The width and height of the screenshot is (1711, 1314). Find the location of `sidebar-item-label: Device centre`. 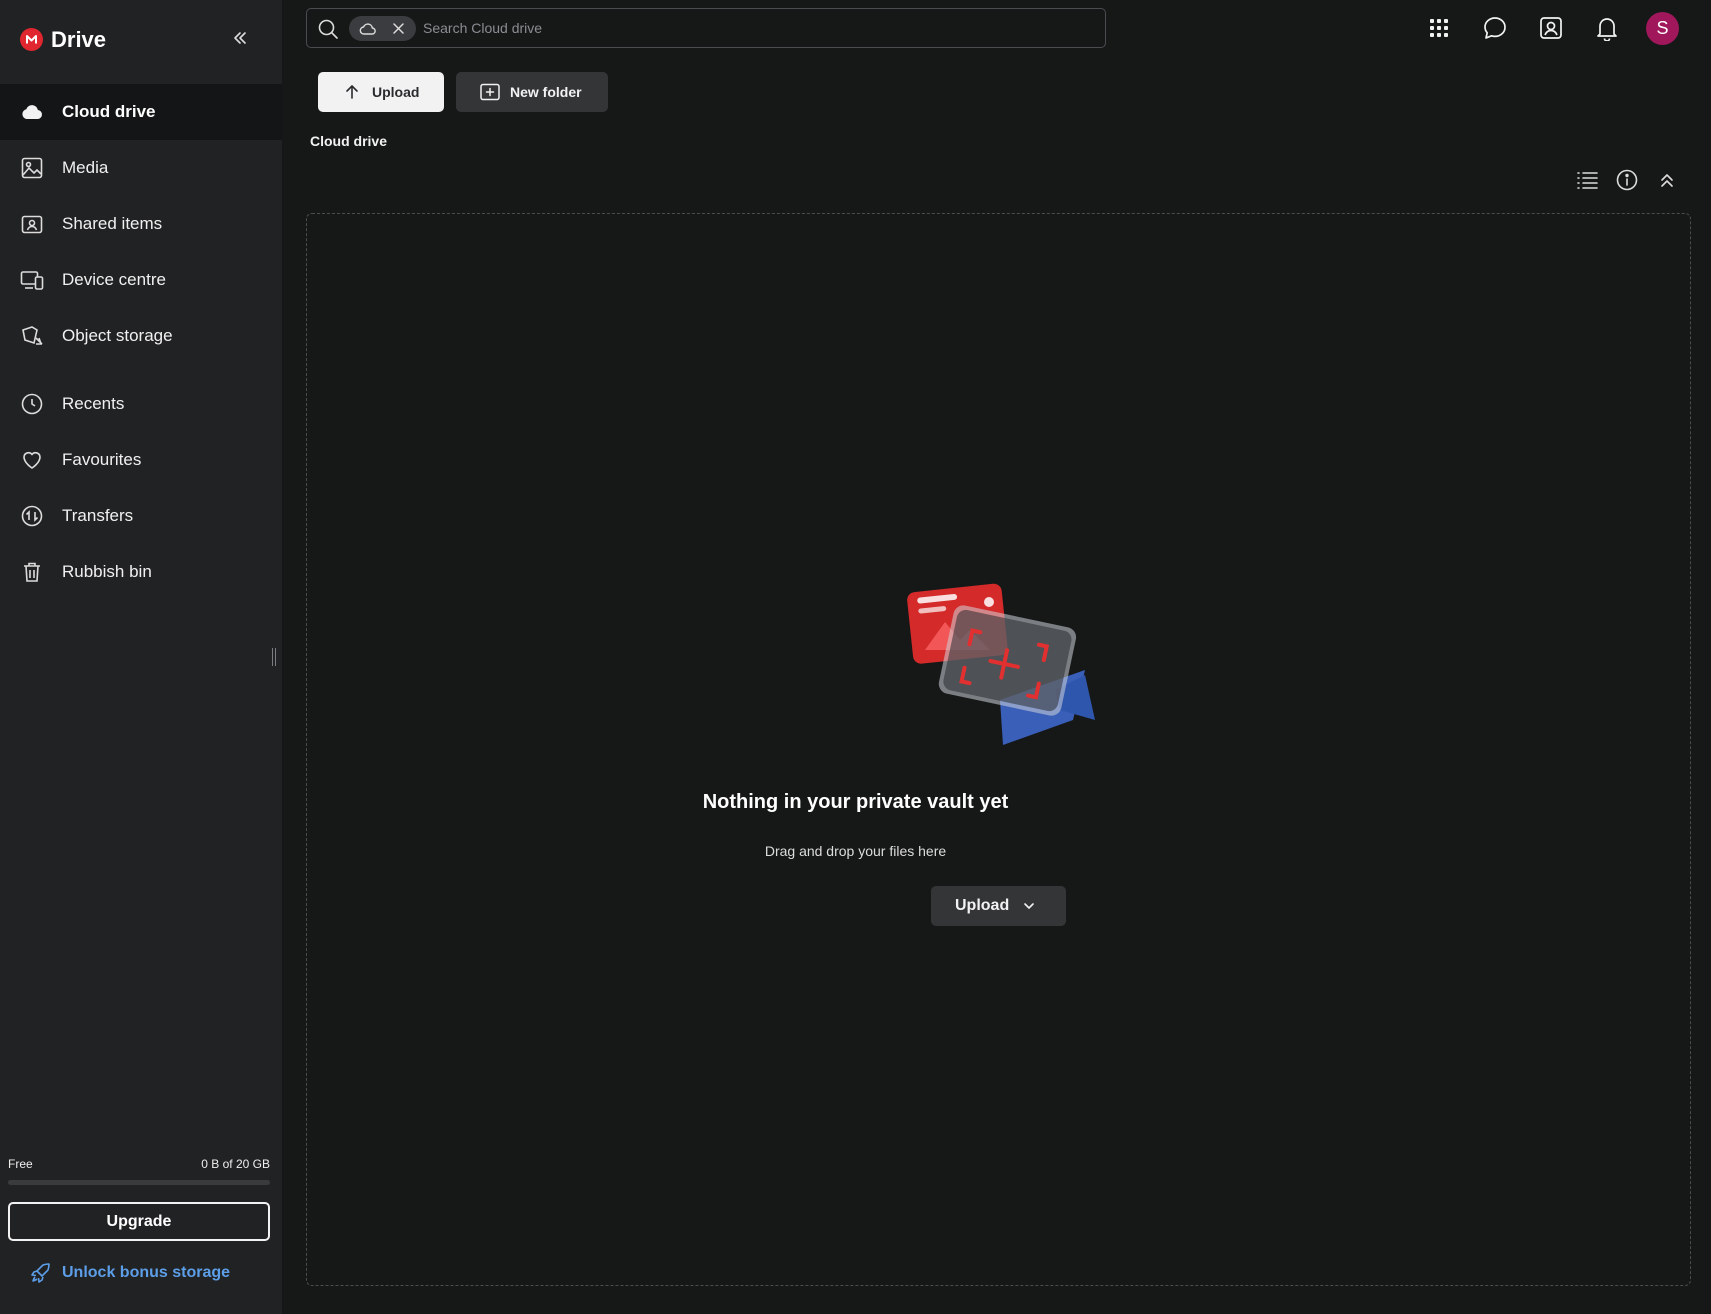

sidebar-item-label: Device centre is located at coordinates (114, 279).